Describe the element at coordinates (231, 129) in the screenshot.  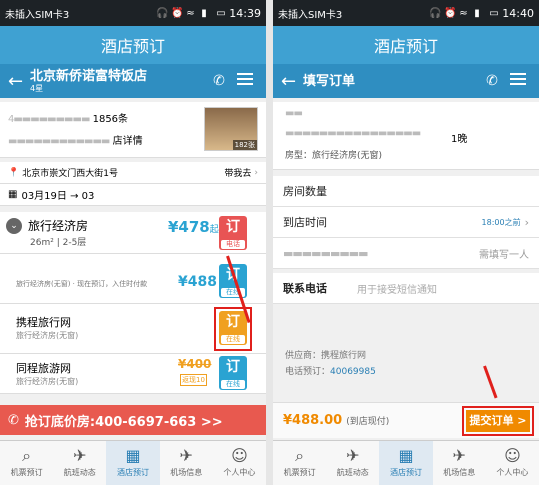
I see `hotel-photo: 182张` at that location.